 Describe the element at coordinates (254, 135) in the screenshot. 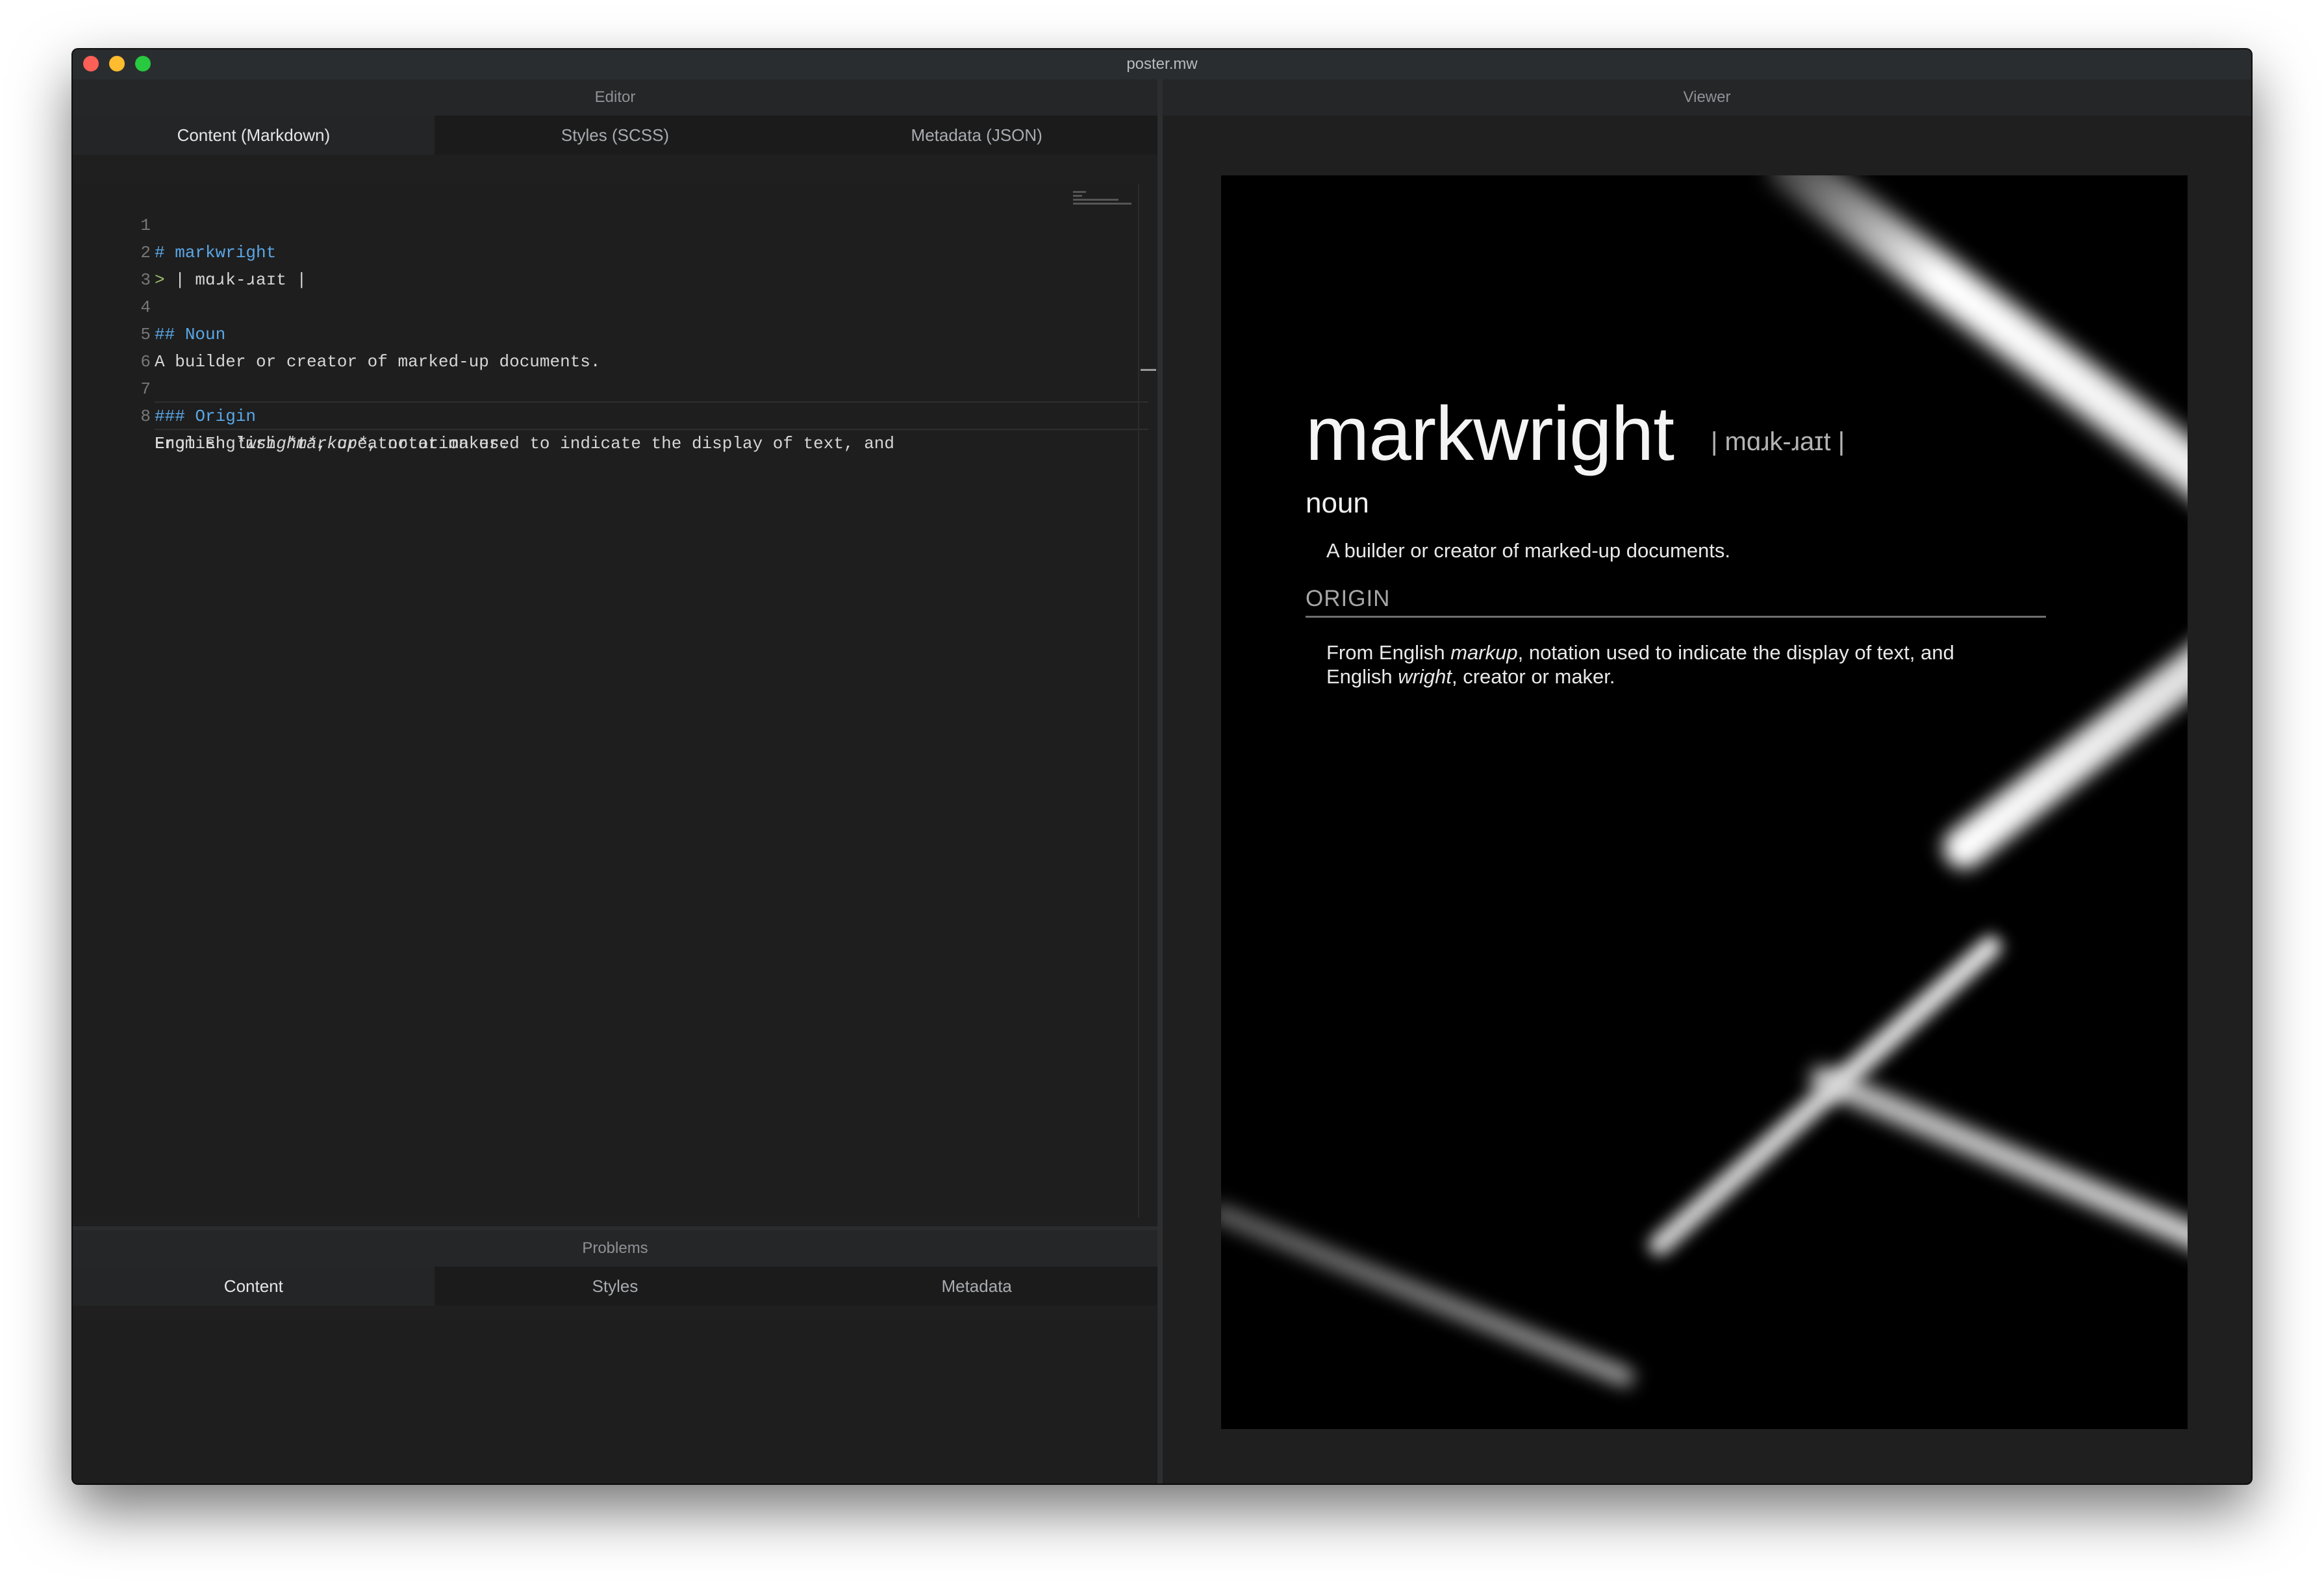

I see `tab-content-markdown: Content (Markdown)` at that location.